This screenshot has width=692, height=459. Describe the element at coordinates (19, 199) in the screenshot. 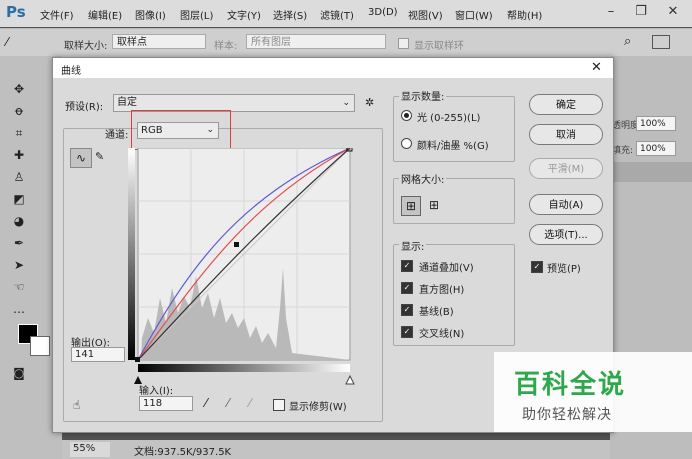

I see `eraser-tool-icon: ◩` at that location.